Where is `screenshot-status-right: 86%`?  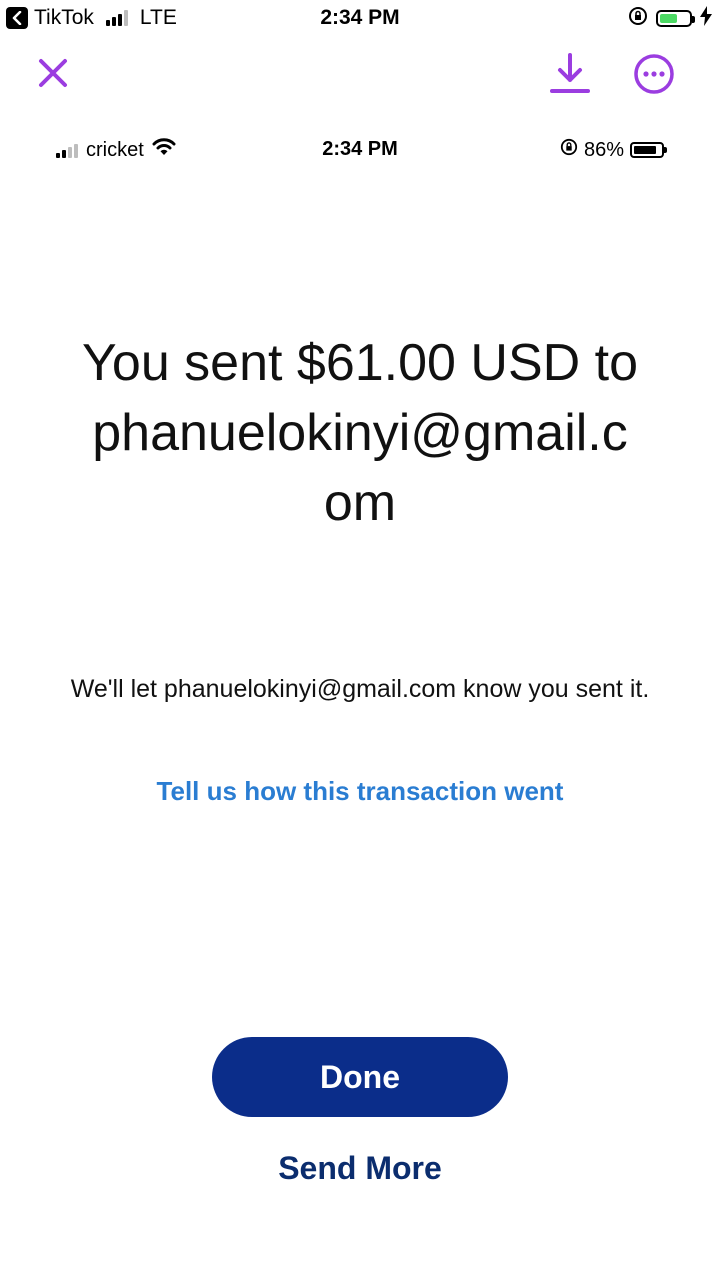 screenshot-status-right: 86% is located at coordinates (613, 150).